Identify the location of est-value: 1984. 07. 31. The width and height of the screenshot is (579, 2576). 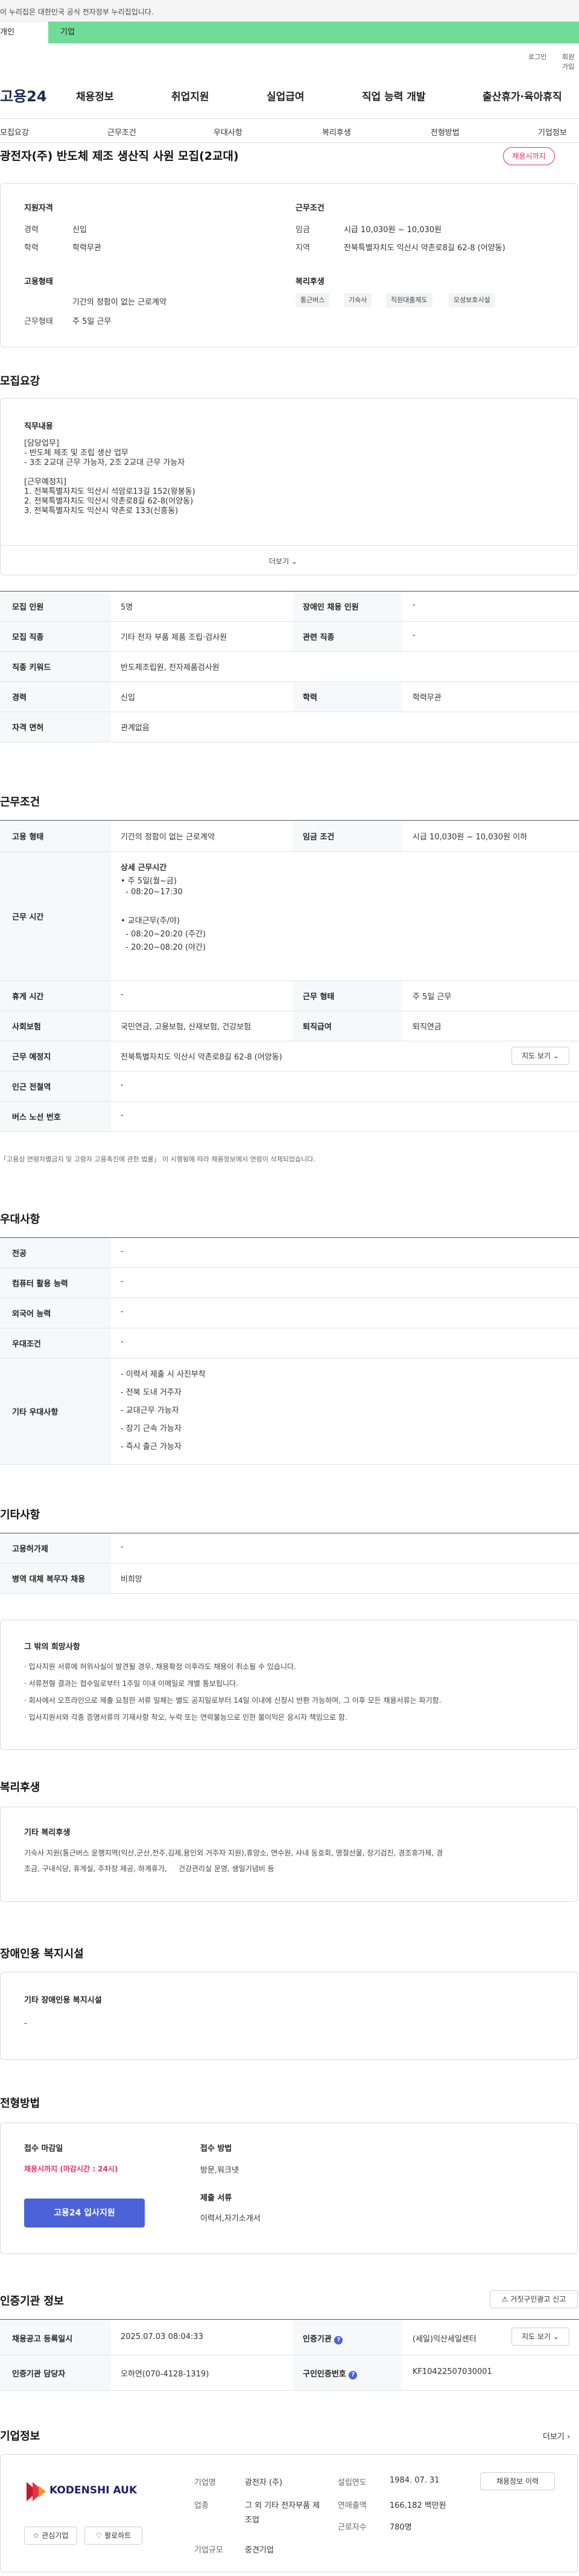
(415, 2480).